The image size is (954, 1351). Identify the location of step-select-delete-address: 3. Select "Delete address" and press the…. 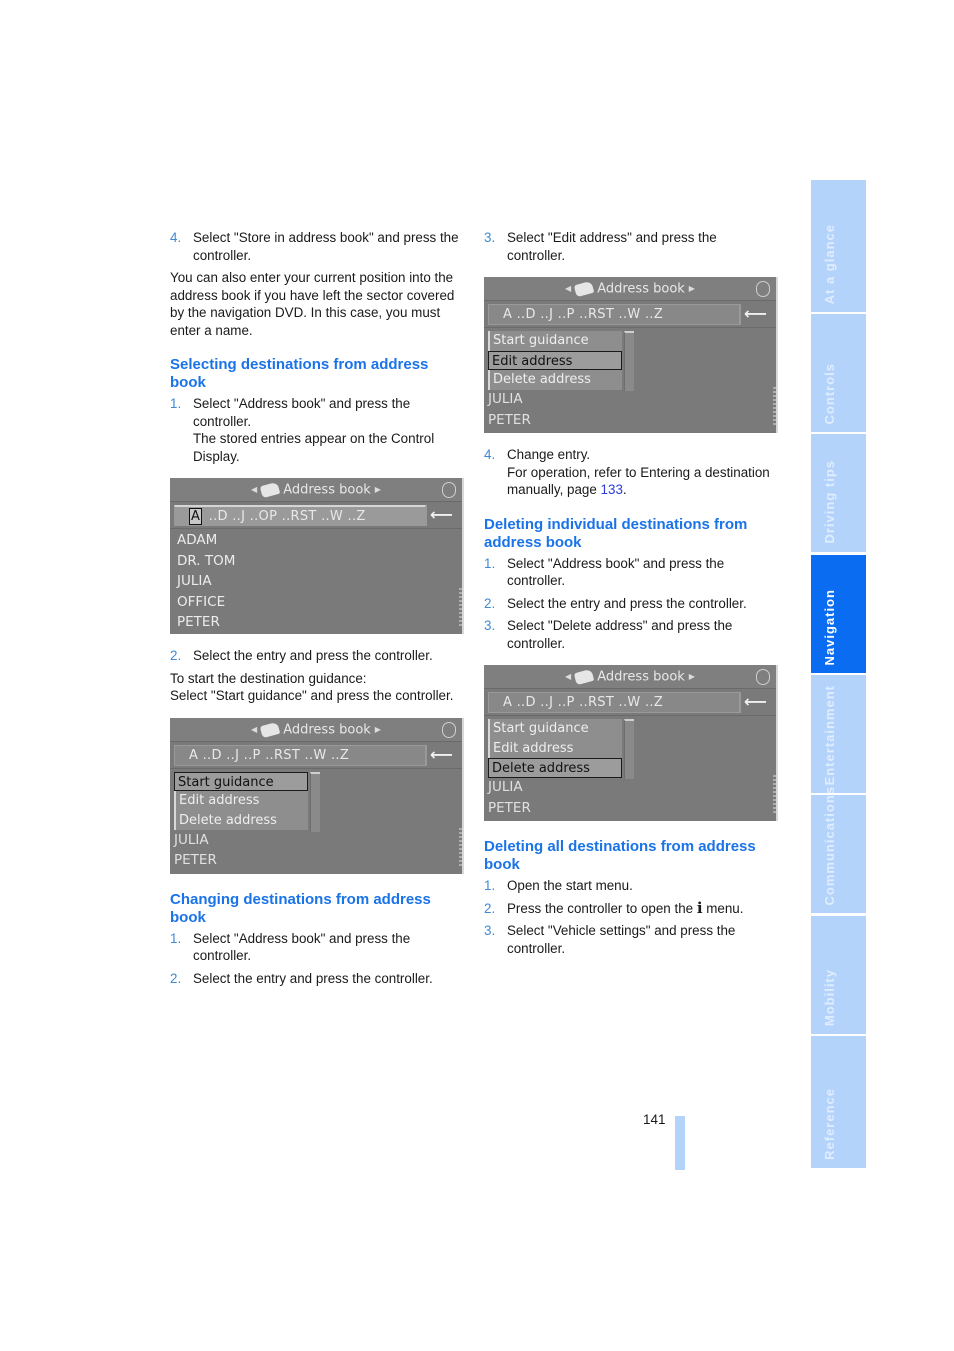
(630, 634).